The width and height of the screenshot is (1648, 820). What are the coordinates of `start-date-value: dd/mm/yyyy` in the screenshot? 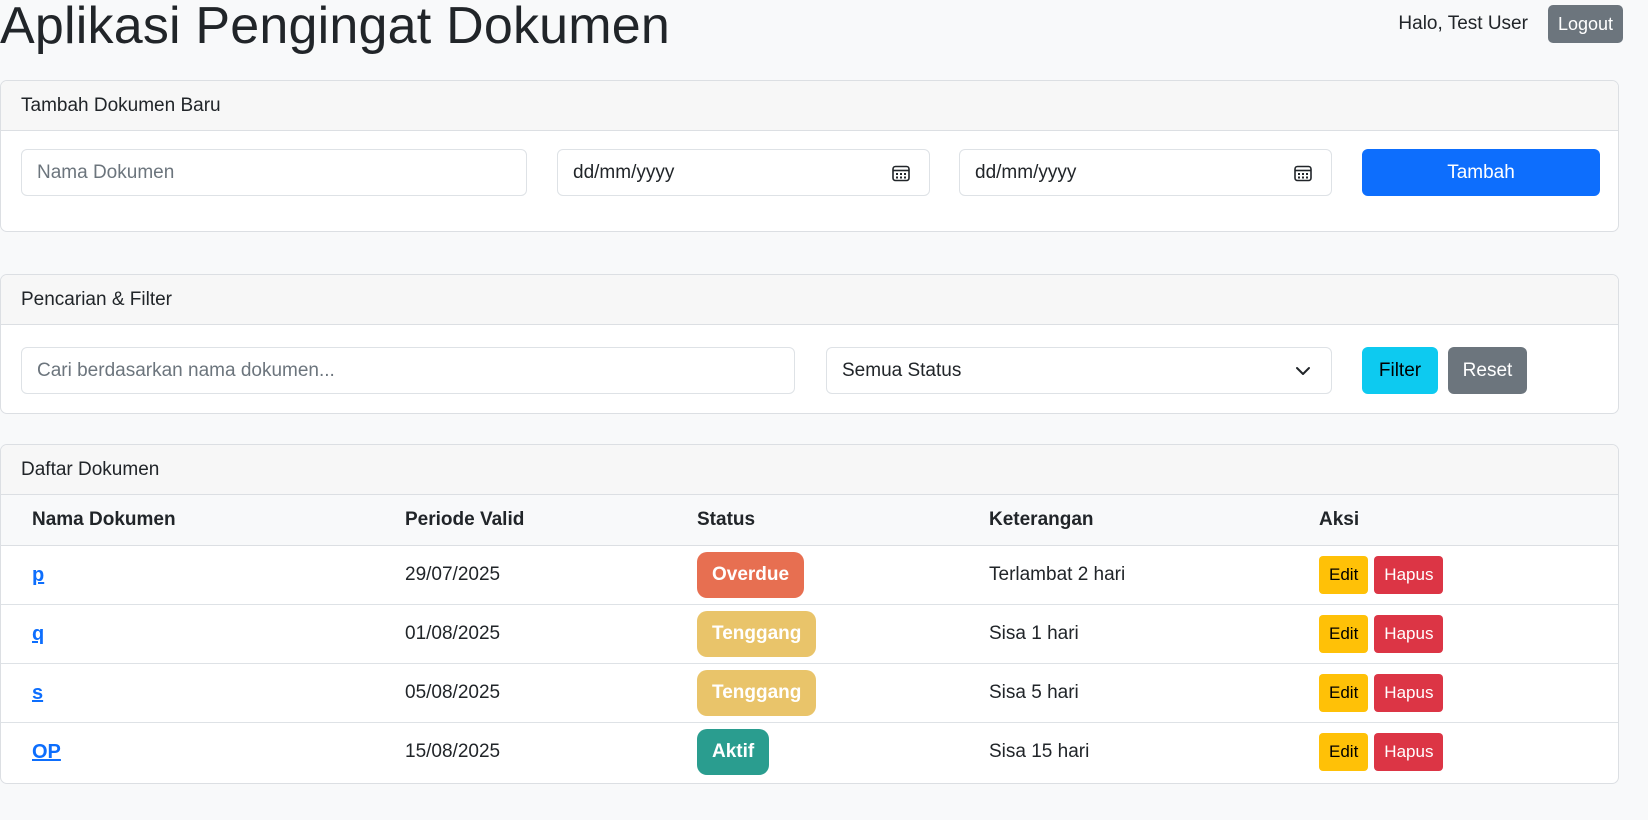 It's located at (624, 172).